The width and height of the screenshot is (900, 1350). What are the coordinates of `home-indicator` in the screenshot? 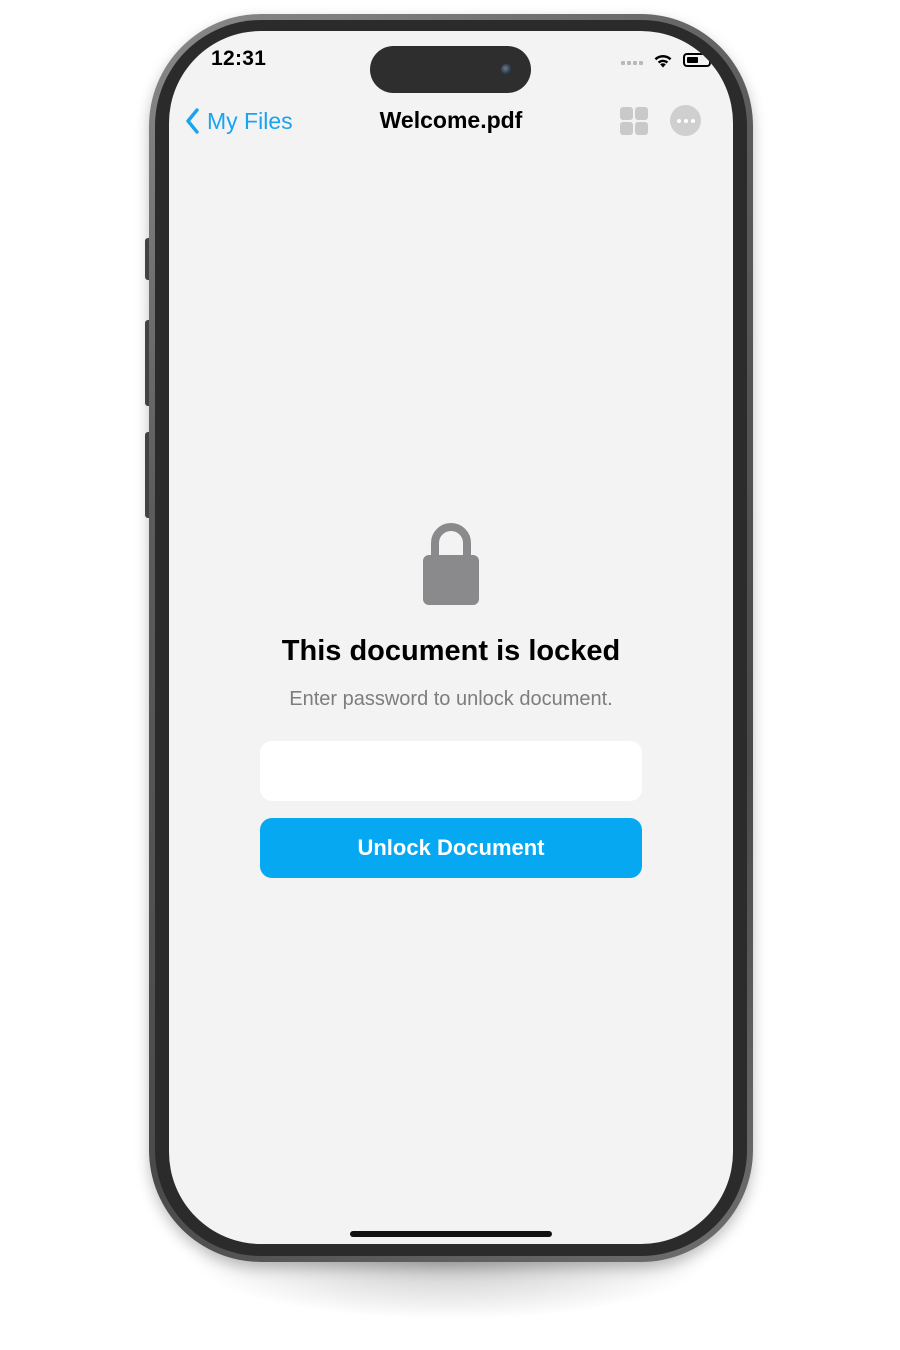 It's located at (451, 1234).